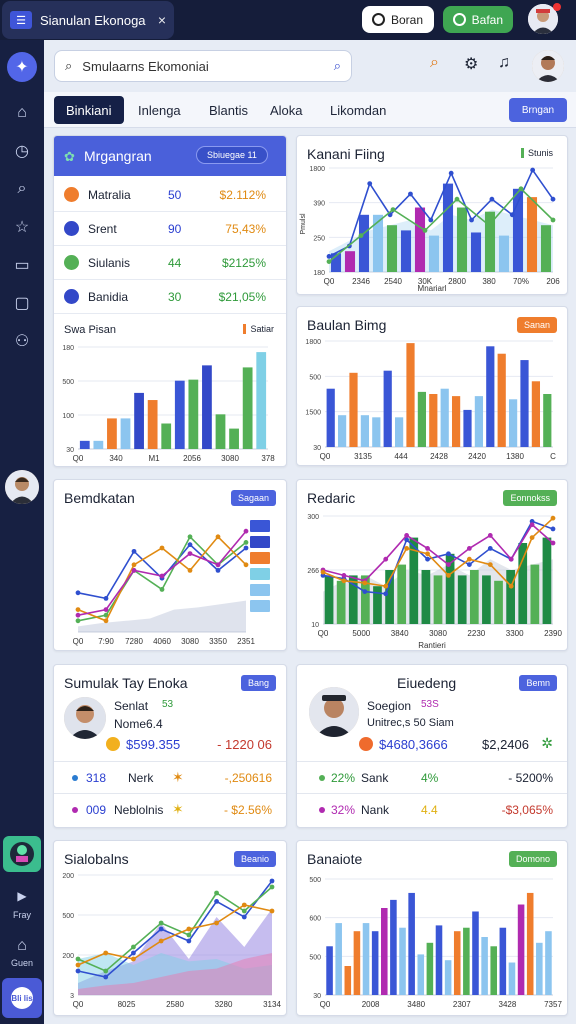  Describe the element at coordinates (22, 341) in the screenshot. I see `users-icon: ⚇` at that location.